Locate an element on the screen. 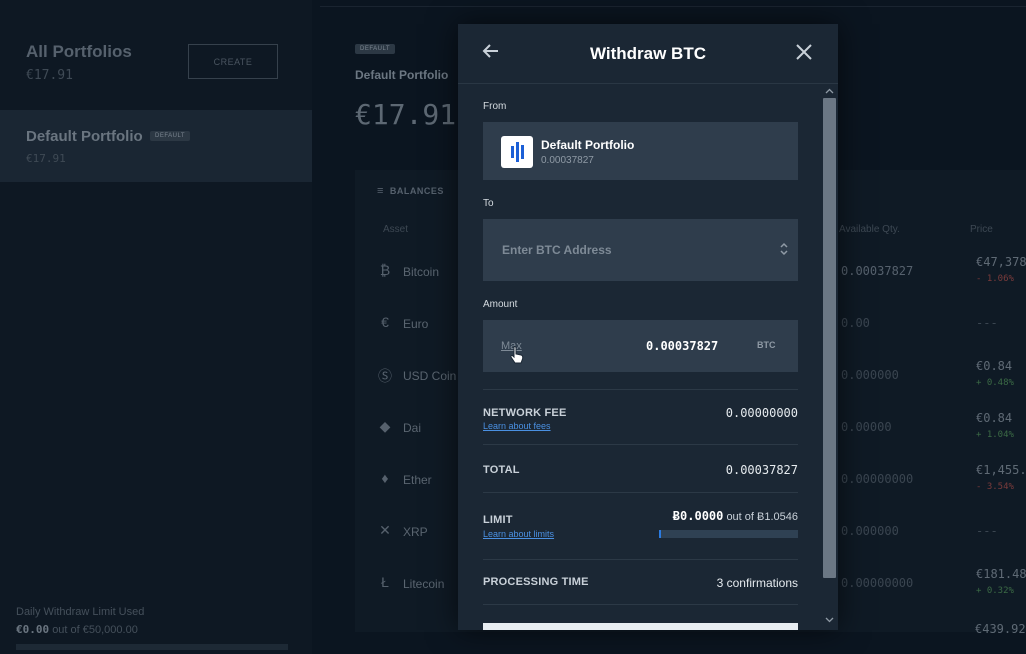 This screenshot has height=654, width=1026. scroll-down-icon is located at coordinates (829, 619).